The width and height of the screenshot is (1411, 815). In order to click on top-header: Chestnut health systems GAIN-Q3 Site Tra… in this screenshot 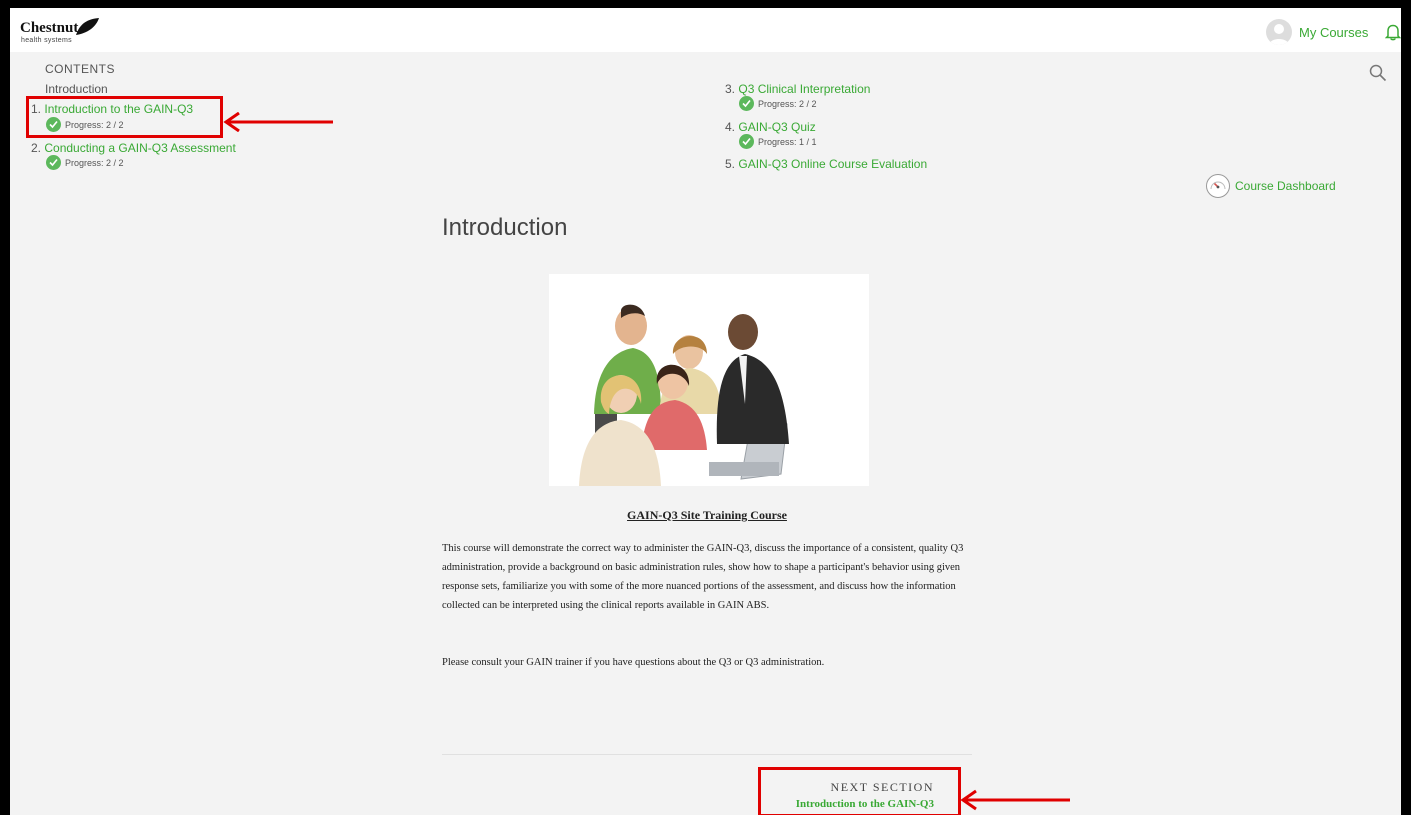, I will do `click(705, 30)`.